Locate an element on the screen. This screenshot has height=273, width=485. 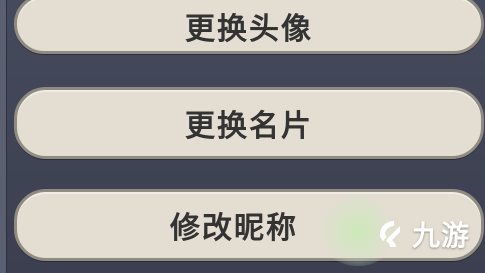
change-card-label: 更换名片 is located at coordinates (249, 126).